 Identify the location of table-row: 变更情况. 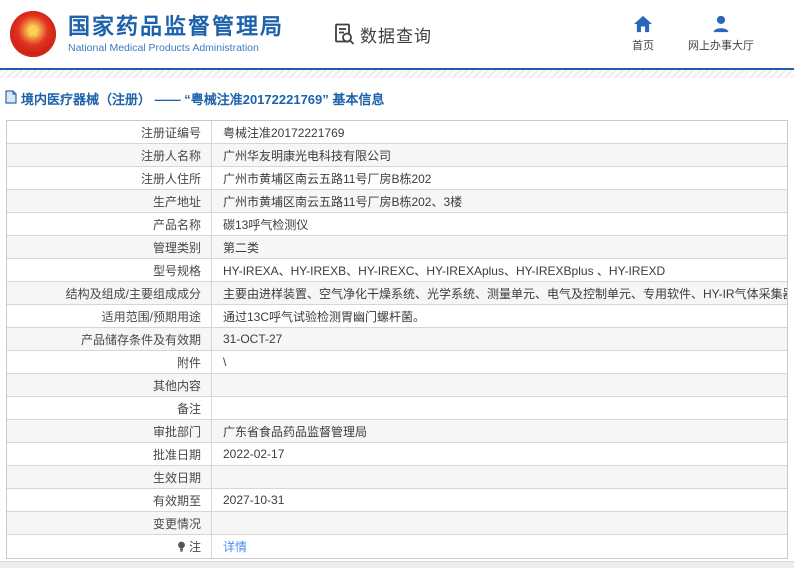
(397, 523).